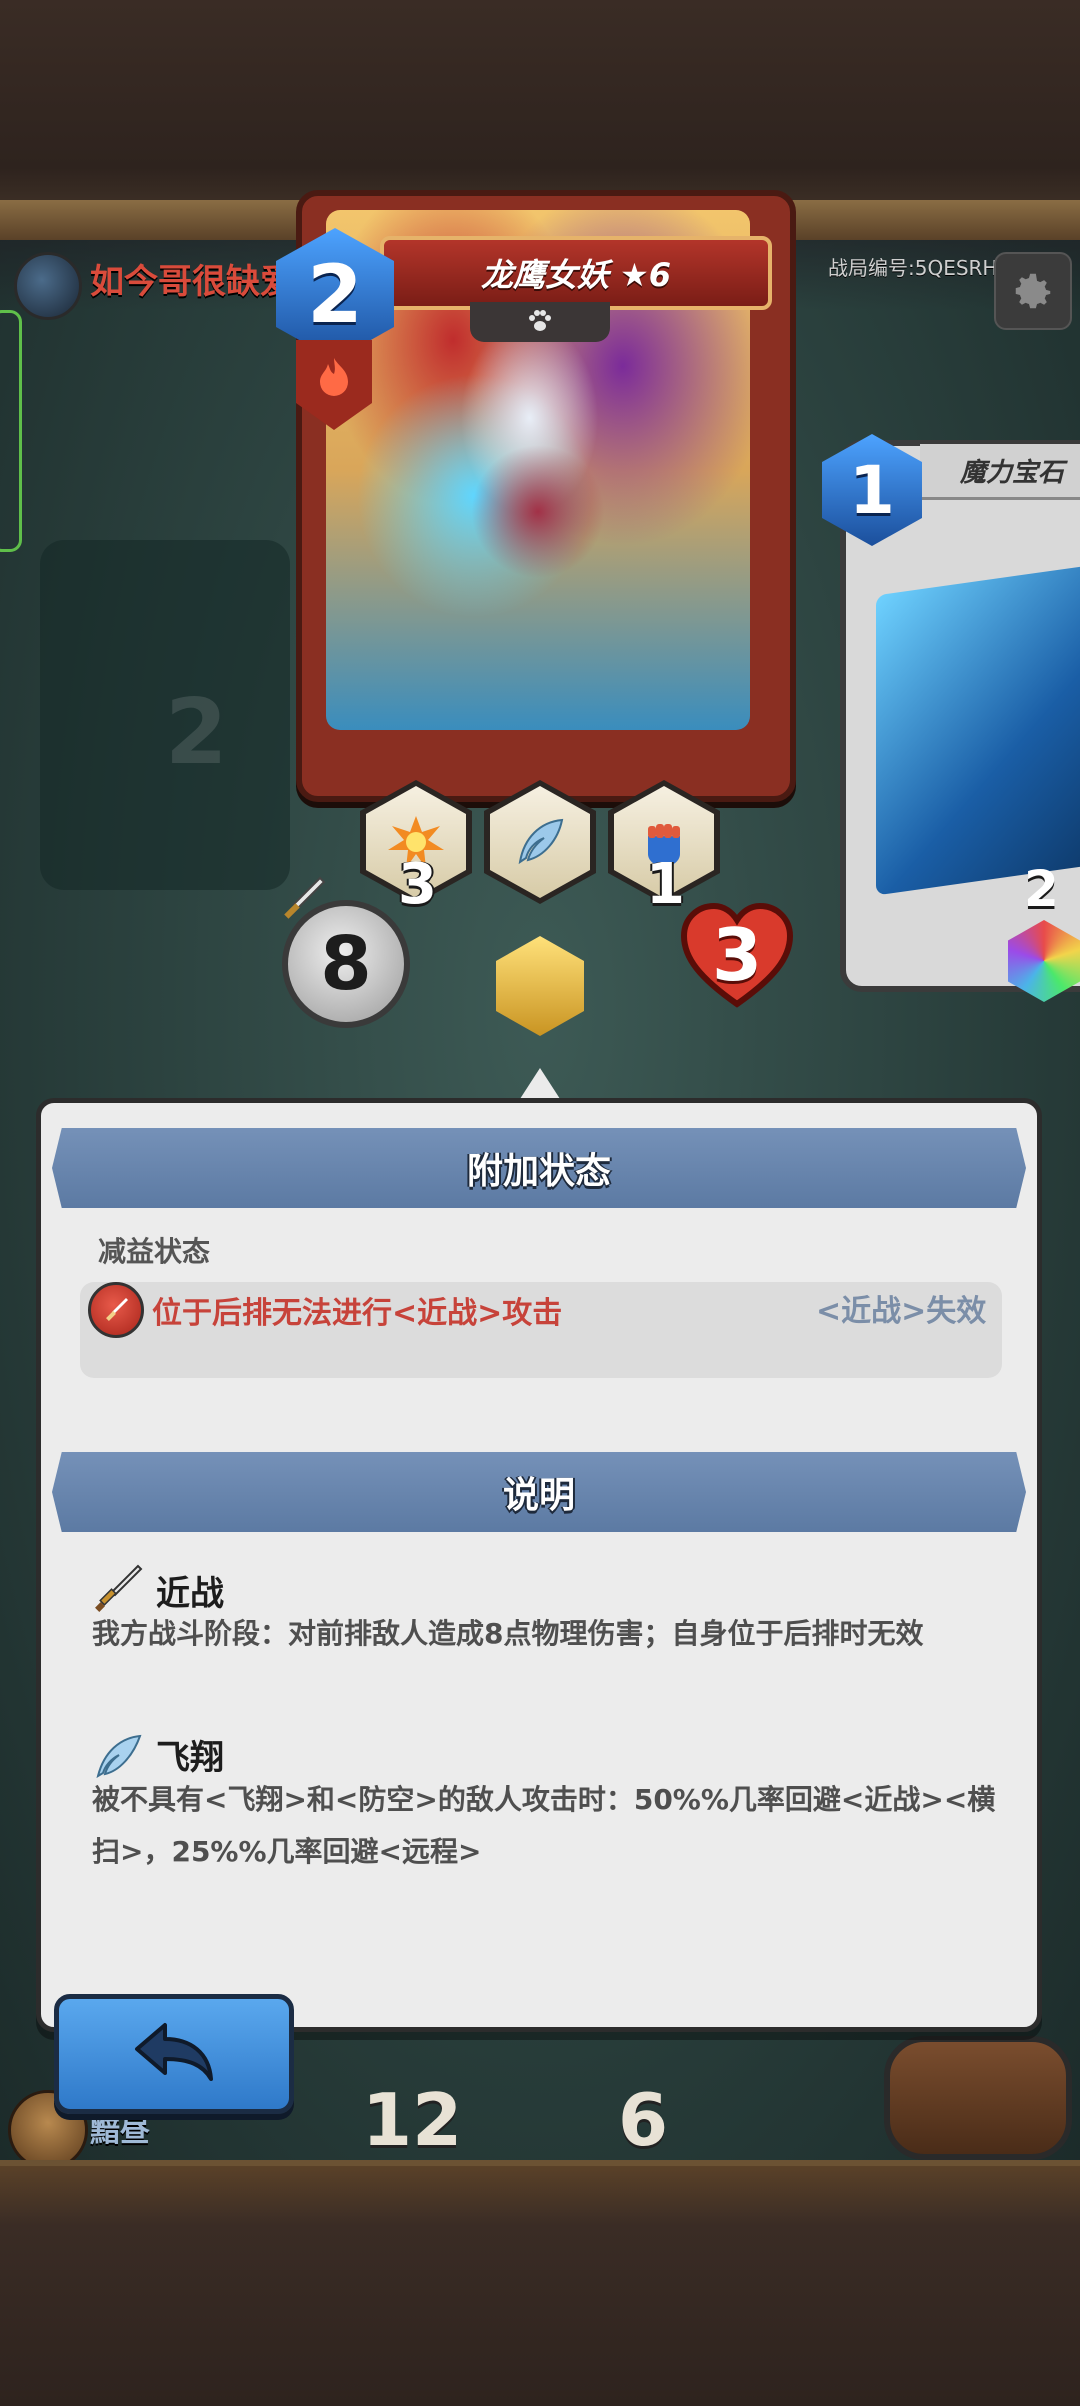 The height and width of the screenshot is (2406, 1080). I want to click on bottom-wood-frame, so click(540, 2283).